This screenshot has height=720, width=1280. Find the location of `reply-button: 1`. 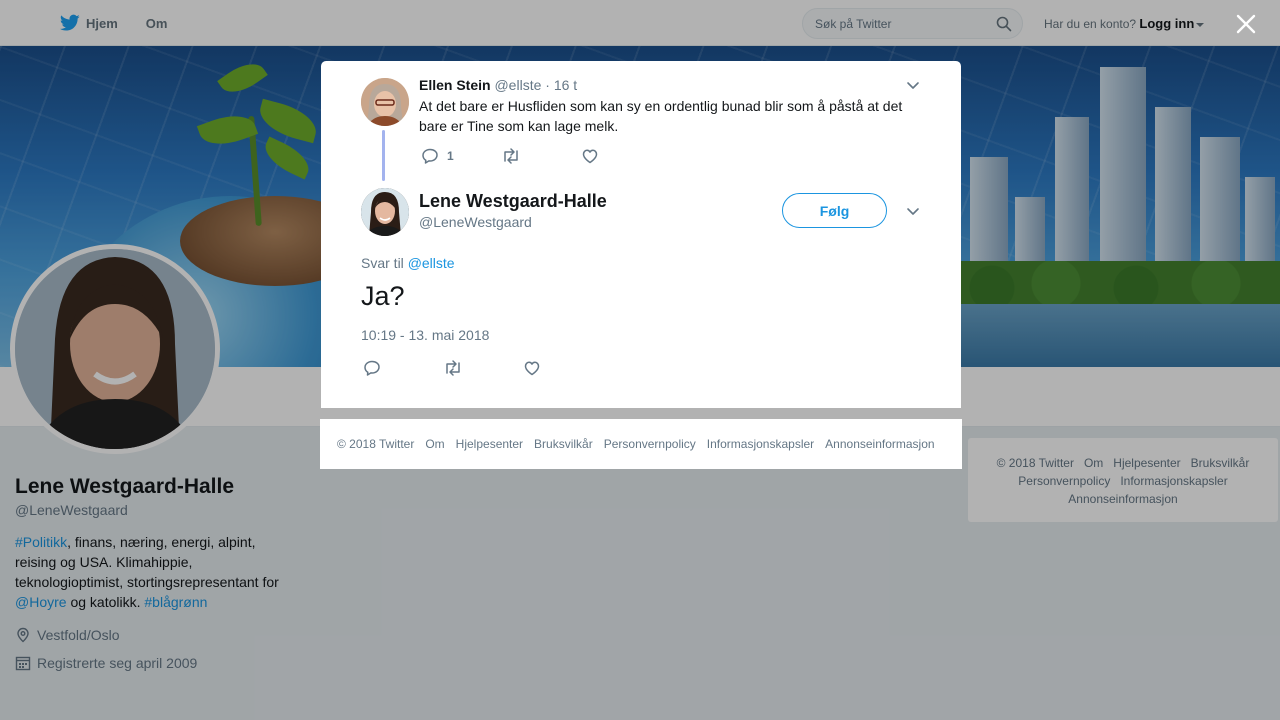

reply-button: 1 is located at coordinates (461, 156).